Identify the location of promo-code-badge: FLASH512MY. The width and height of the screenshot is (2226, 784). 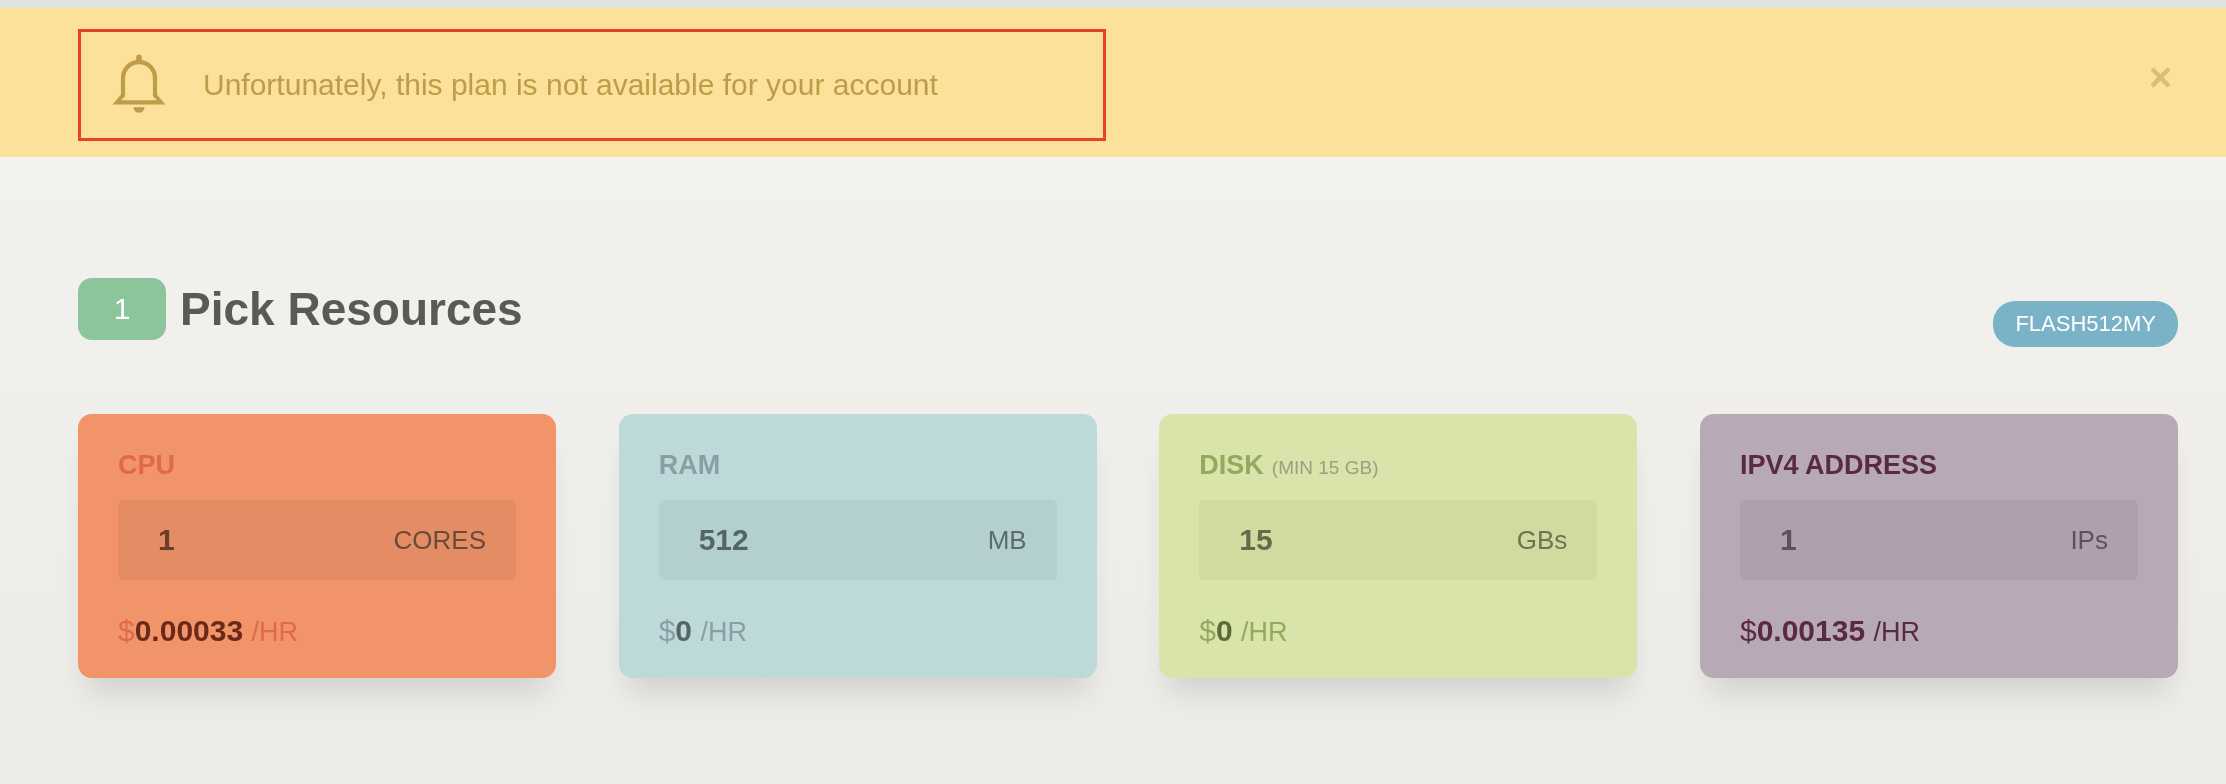
(2085, 324).